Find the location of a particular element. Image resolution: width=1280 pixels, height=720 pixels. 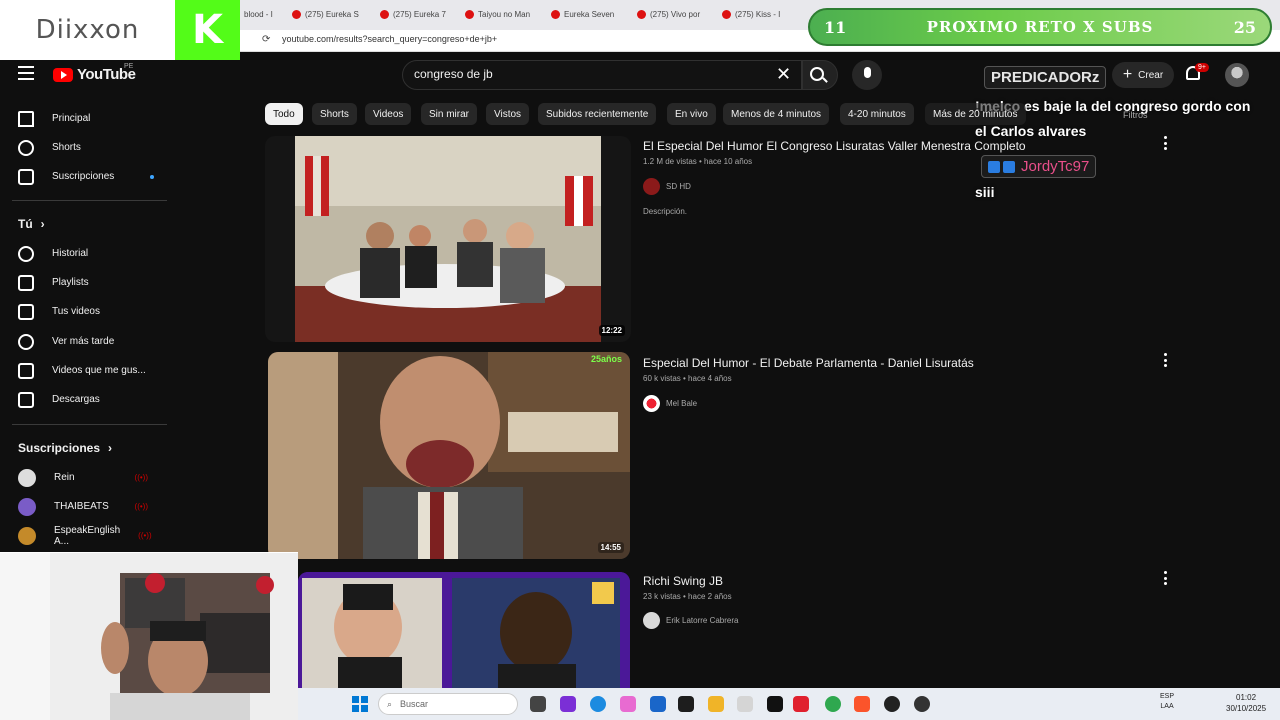

chip-subidos-recientemente: Subidos recientemente is located at coordinates (597, 114).